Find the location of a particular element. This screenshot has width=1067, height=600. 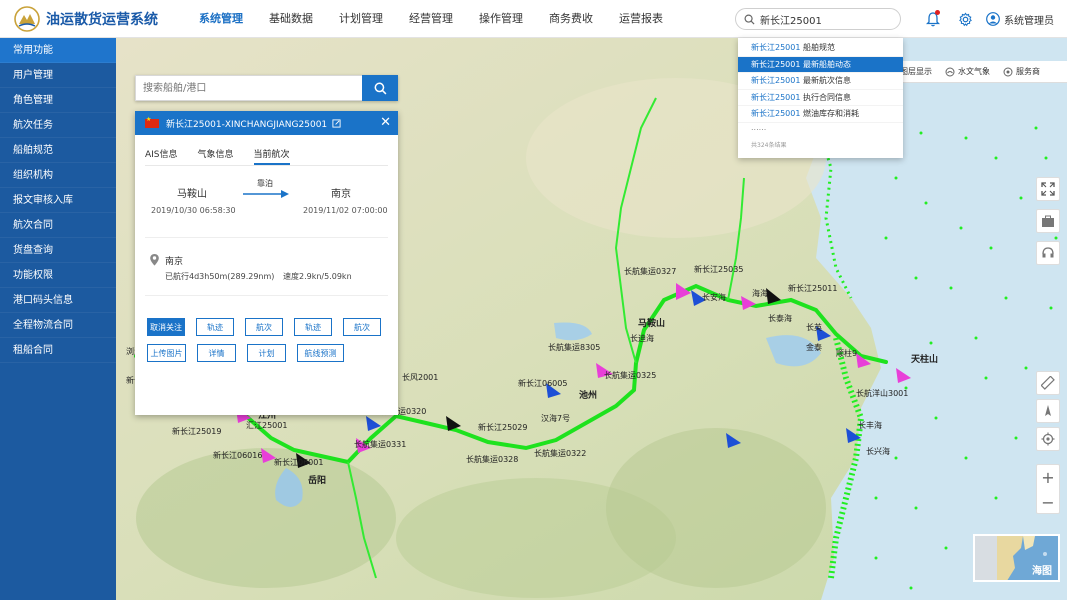

sidebar-item-permissions: 功能权限 is located at coordinates (58, 275).